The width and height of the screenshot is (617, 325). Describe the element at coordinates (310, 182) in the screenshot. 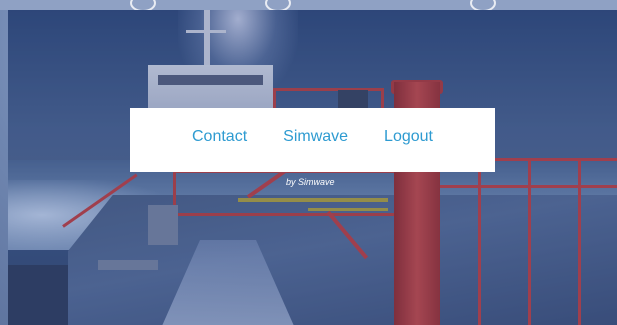

I see `byline: by Simwave` at that location.